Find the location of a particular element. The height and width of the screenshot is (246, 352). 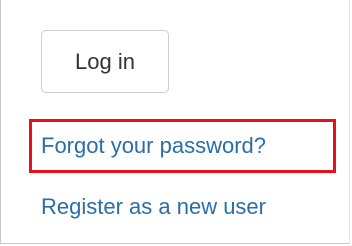

register-link: Register as a new user is located at coordinates (153, 207).